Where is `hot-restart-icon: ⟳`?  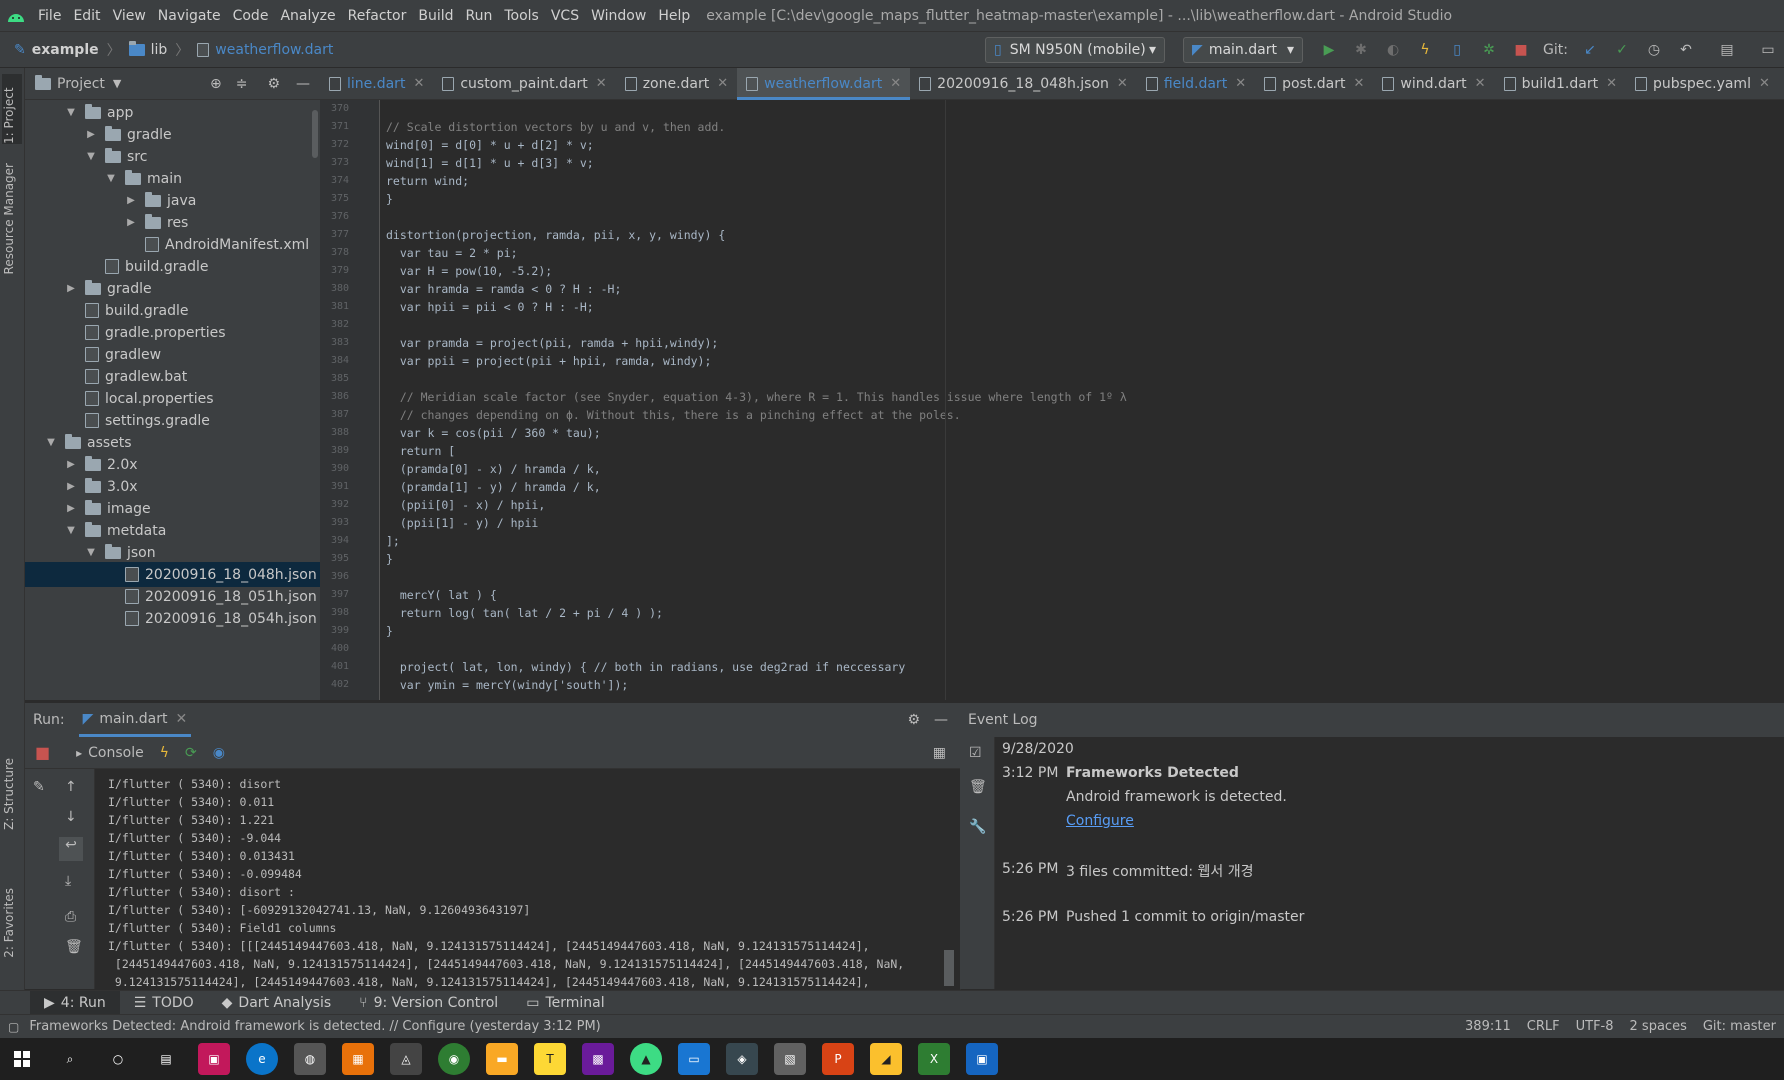
hot-restart-icon: ⟳ is located at coordinates (191, 753).